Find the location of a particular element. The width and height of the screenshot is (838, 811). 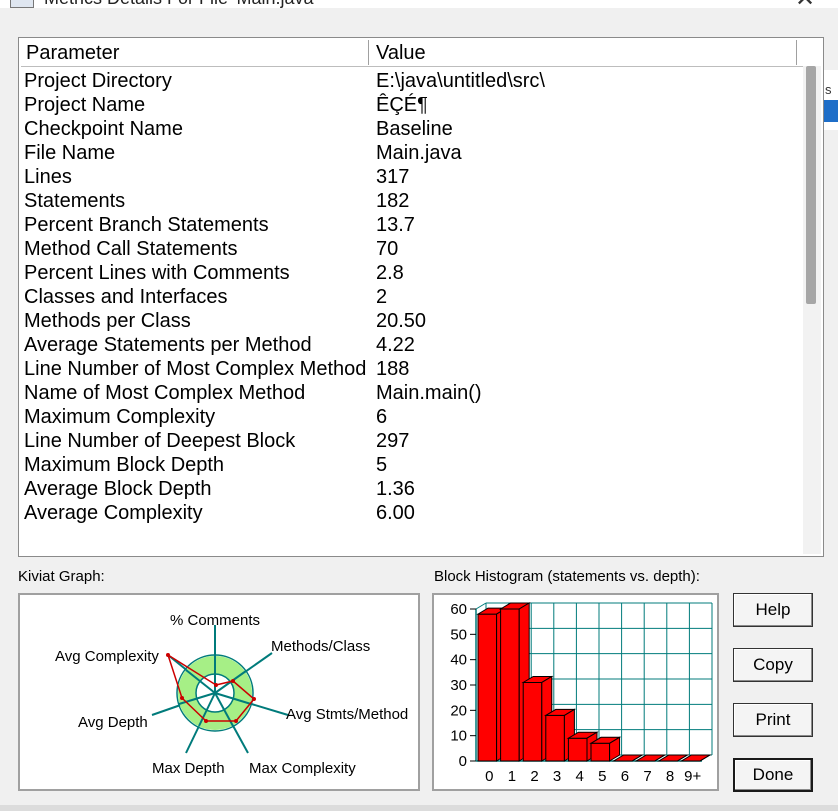

kiviat-axis-max-depth: Max Depth is located at coordinates (188, 768).